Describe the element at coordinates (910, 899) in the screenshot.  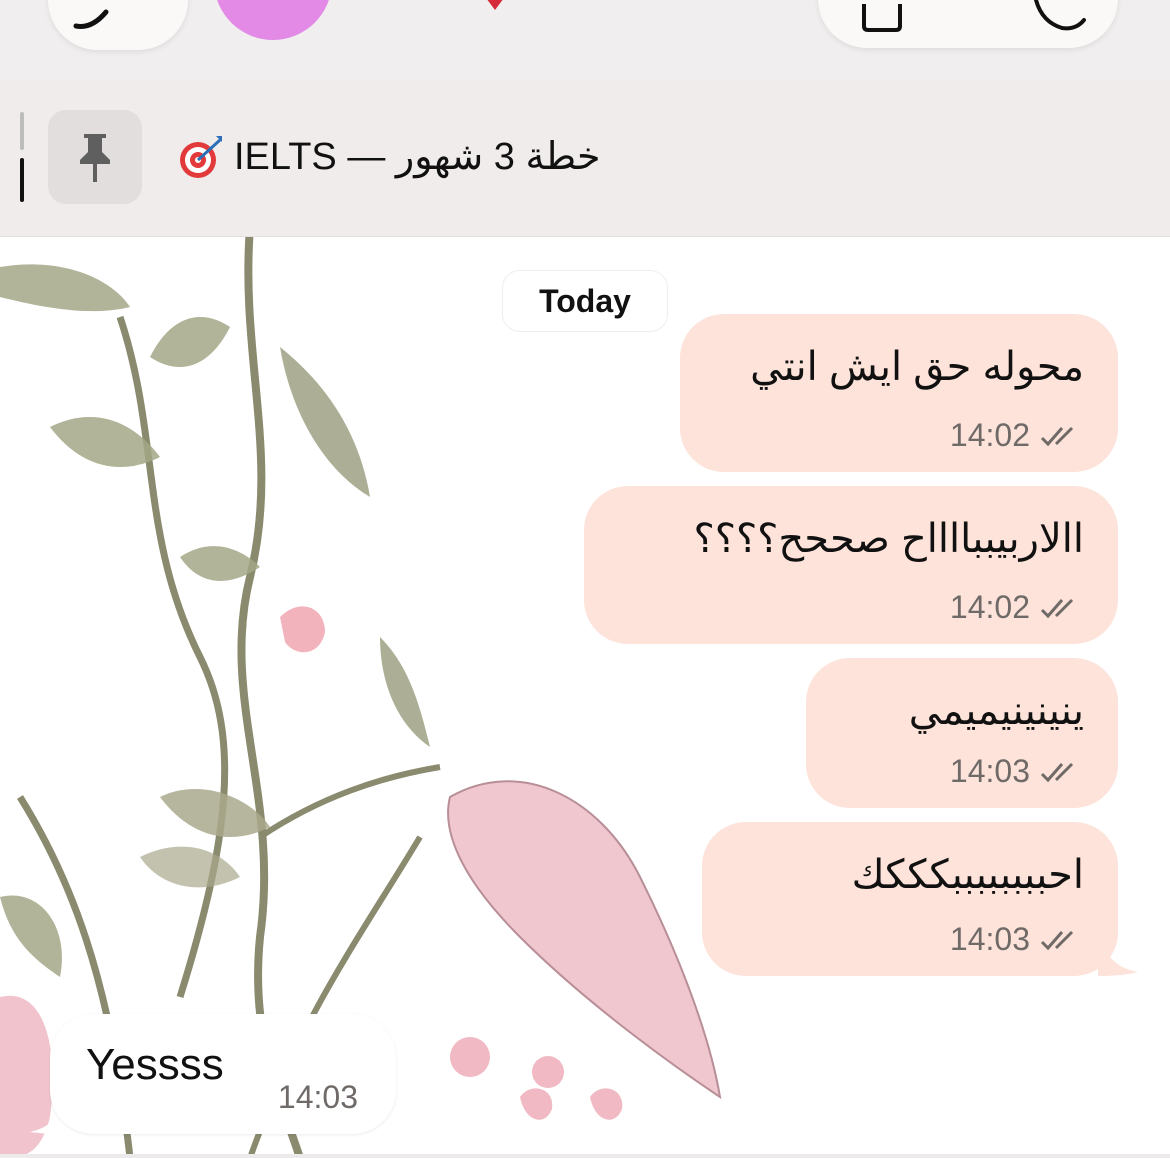
I see `outgoing-message: احببببببببكككك 14:03` at that location.